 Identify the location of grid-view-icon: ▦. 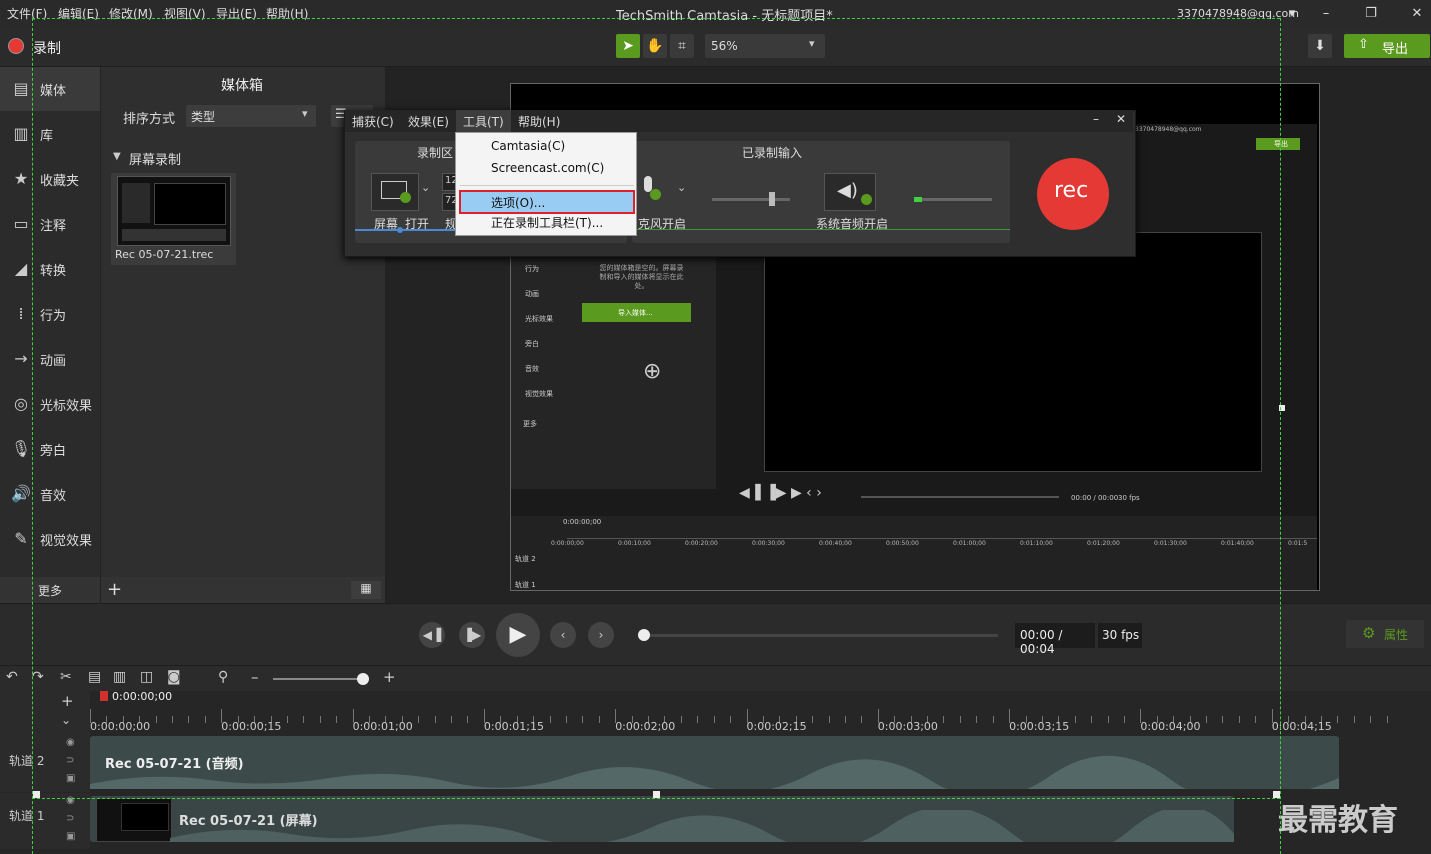
(366, 590).